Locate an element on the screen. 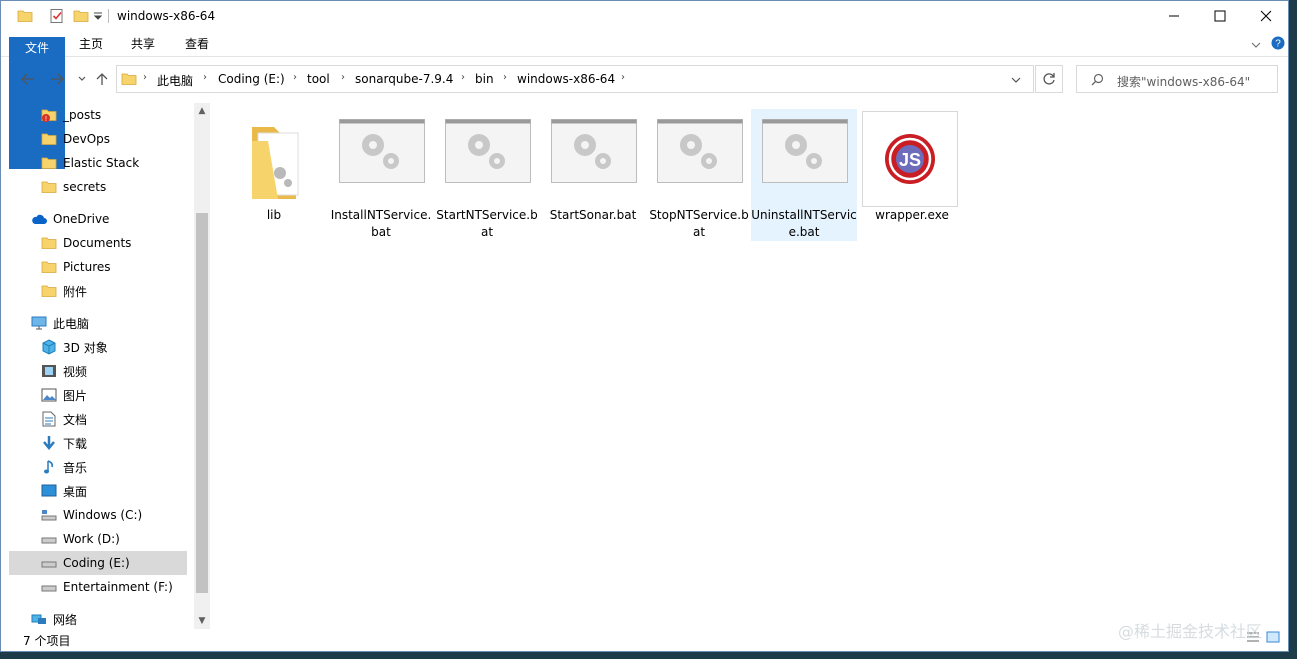 This screenshot has height=659, width=1297. sidebar-item-label: Pictures is located at coordinates (87, 267).